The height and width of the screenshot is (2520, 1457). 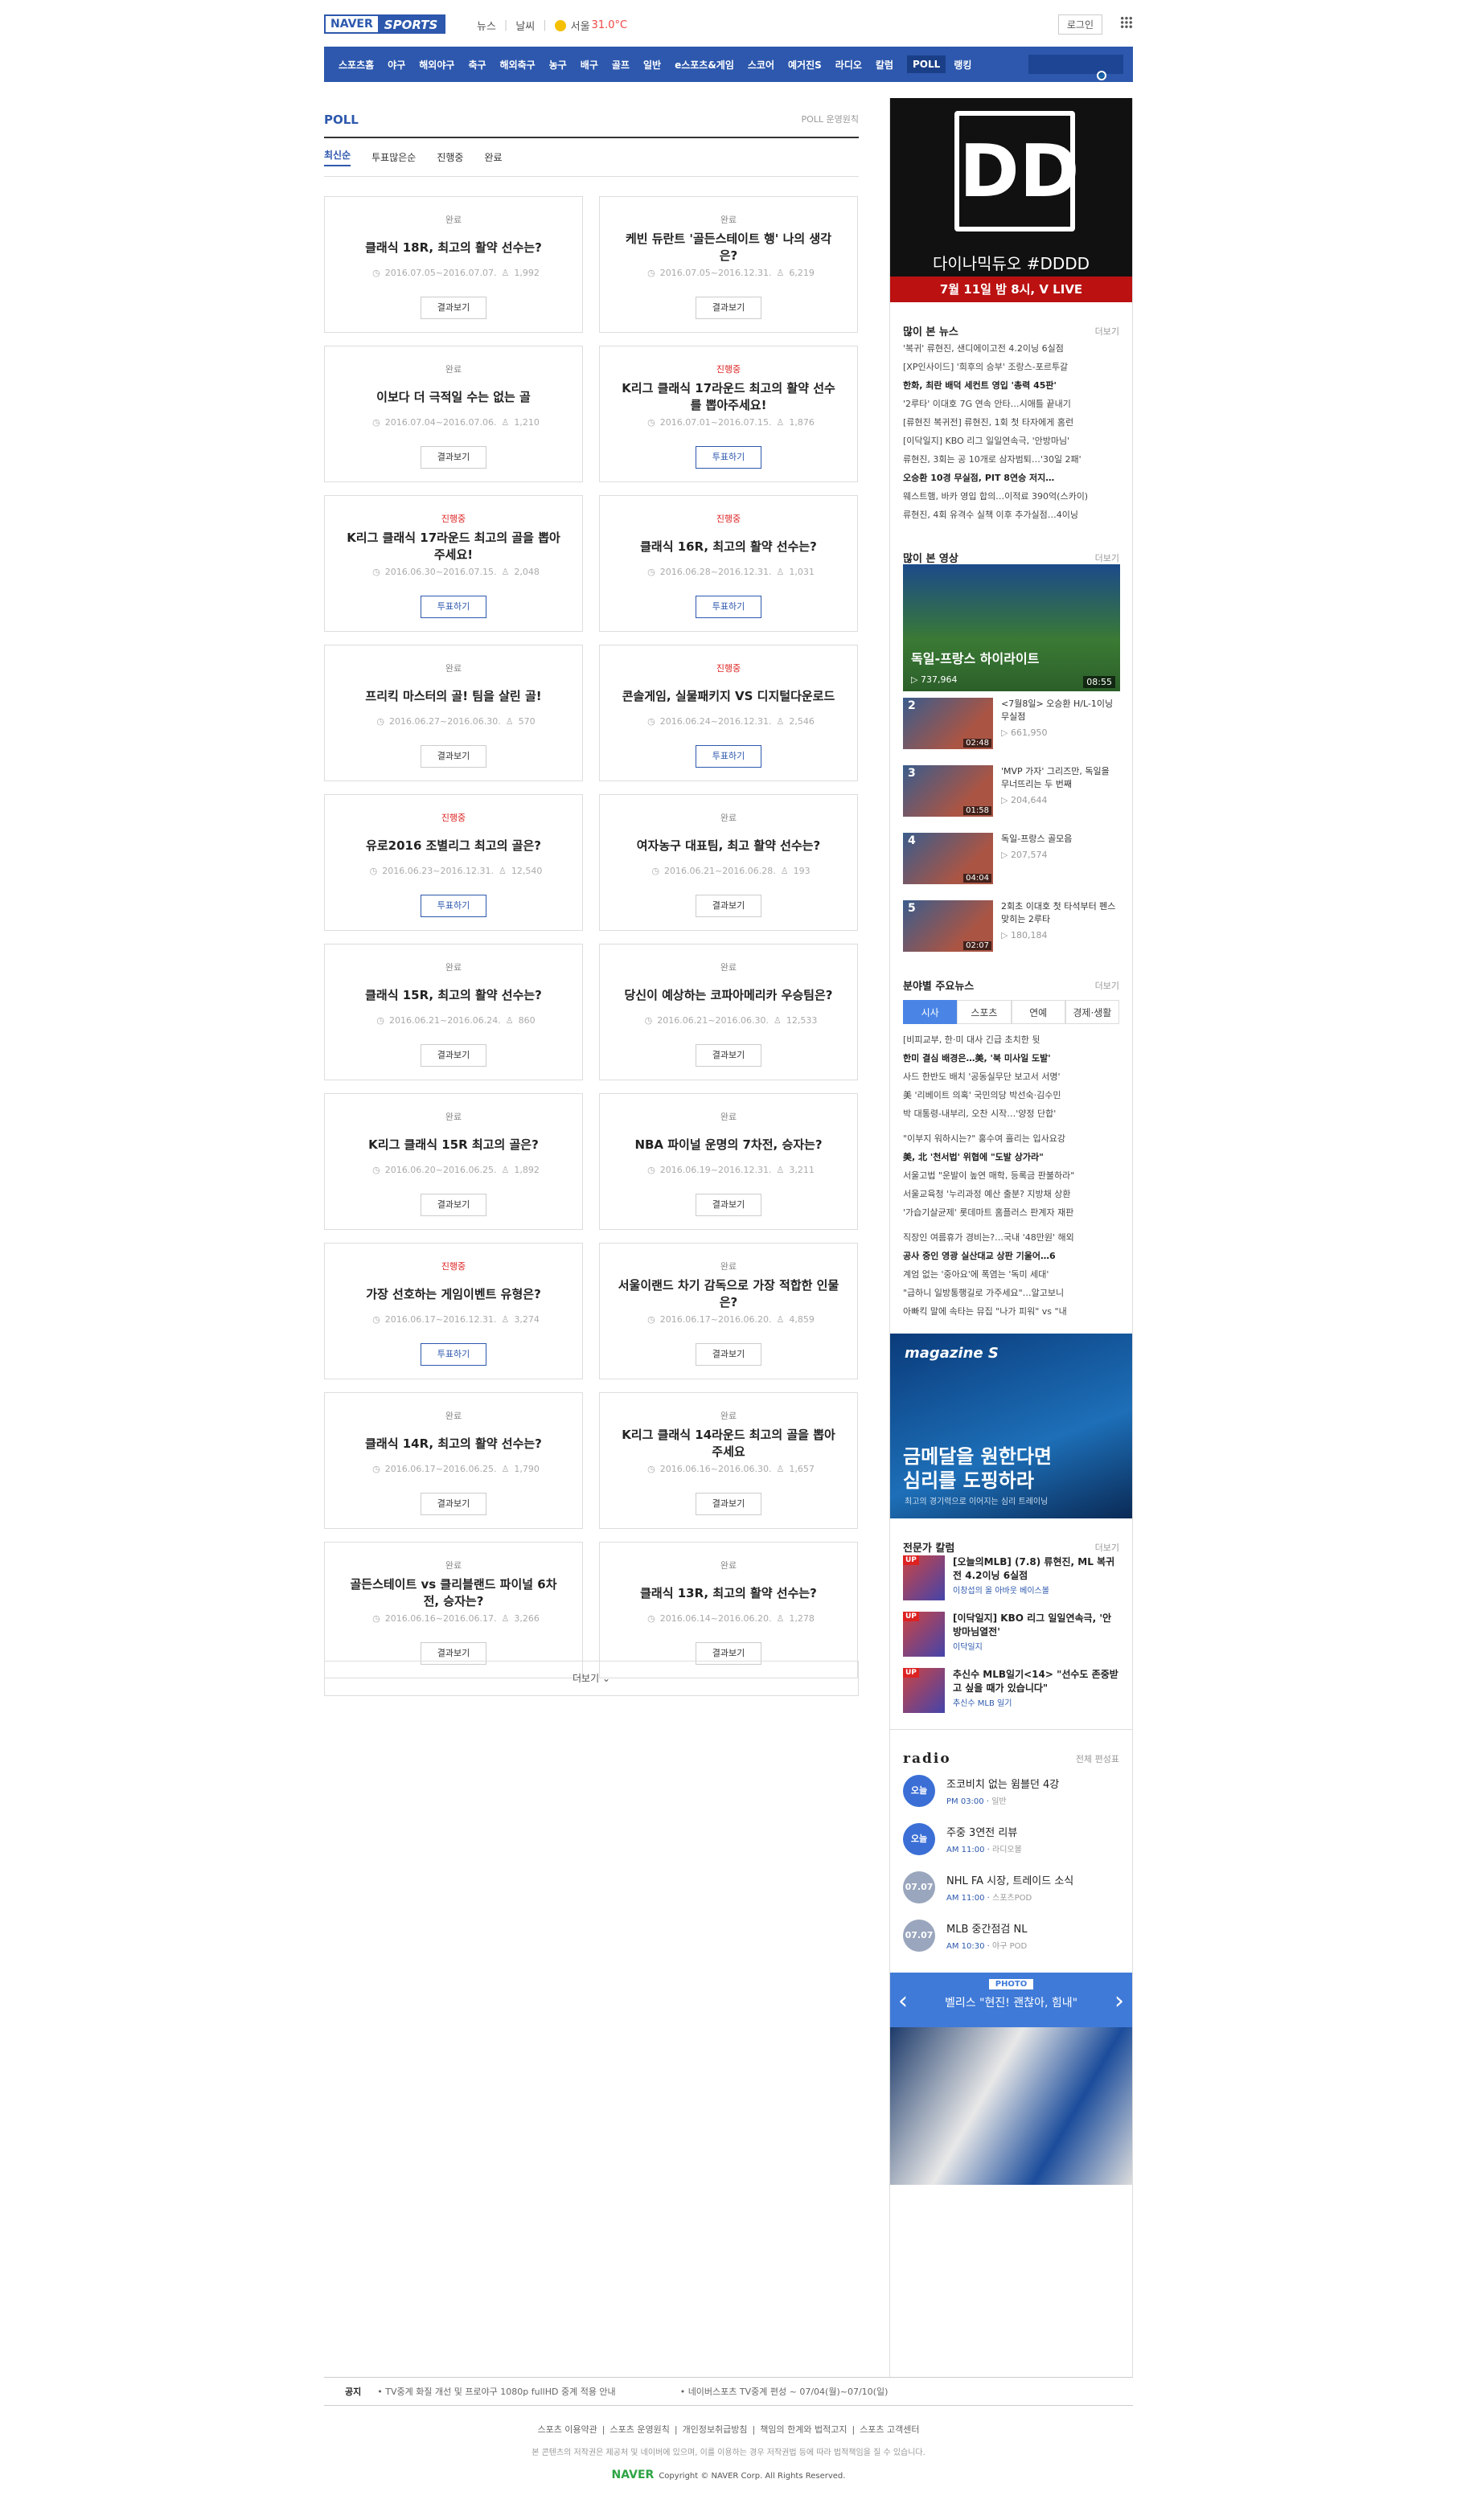 I want to click on news-item: 류현진, 3회는 공 10개로 삼자범퇴…'30일 2패', so click(x=1011, y=459).